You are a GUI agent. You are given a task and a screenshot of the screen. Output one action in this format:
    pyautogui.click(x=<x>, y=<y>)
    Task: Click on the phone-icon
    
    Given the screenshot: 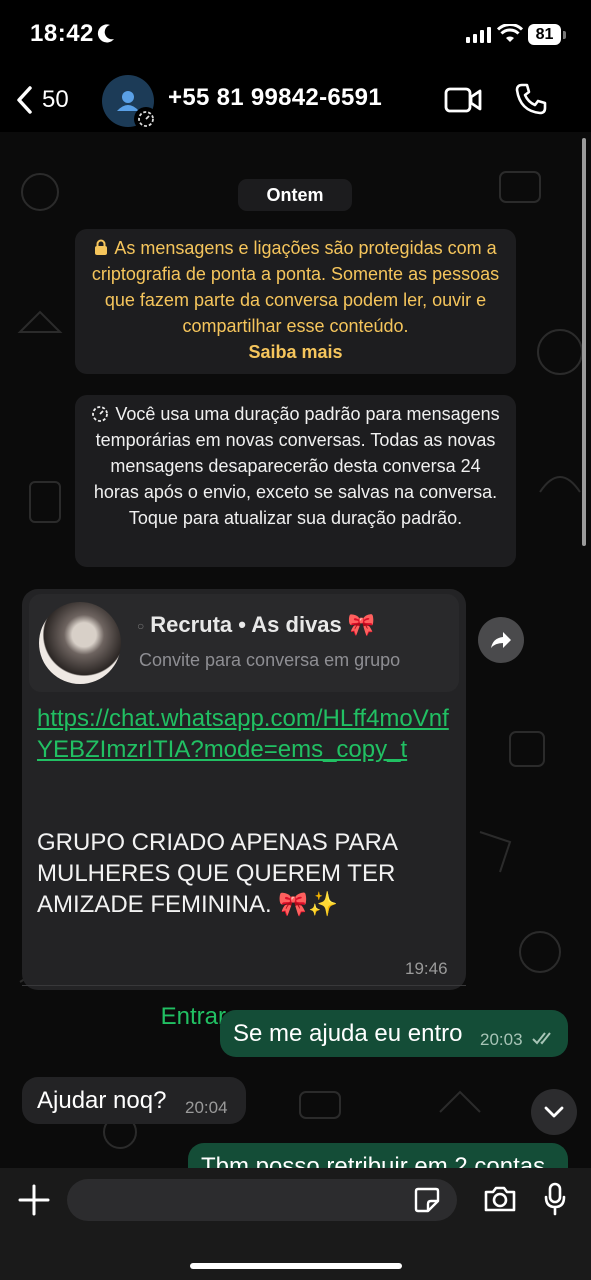 What is the action you would take?
    pyautogui.click(x=531, y=99)
    